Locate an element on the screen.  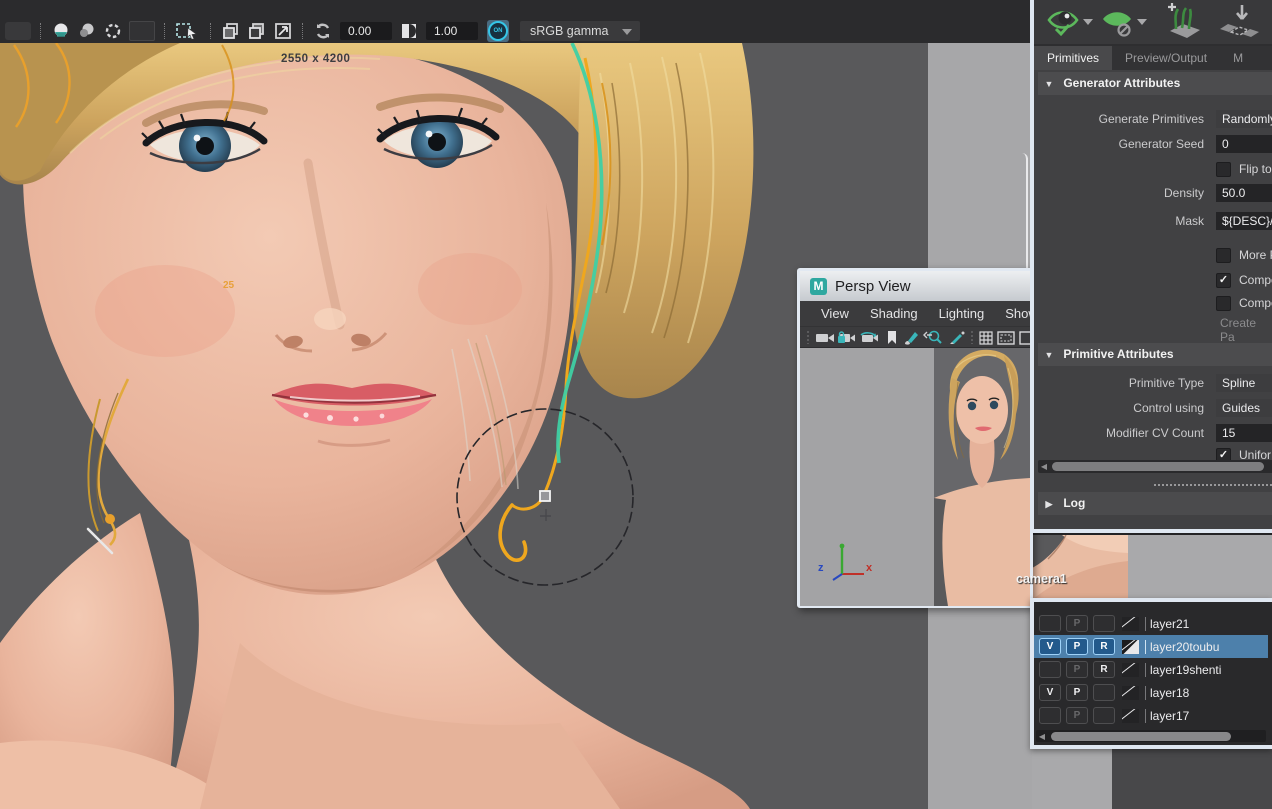
on-badge: ON is located at coordinates (498, 31).